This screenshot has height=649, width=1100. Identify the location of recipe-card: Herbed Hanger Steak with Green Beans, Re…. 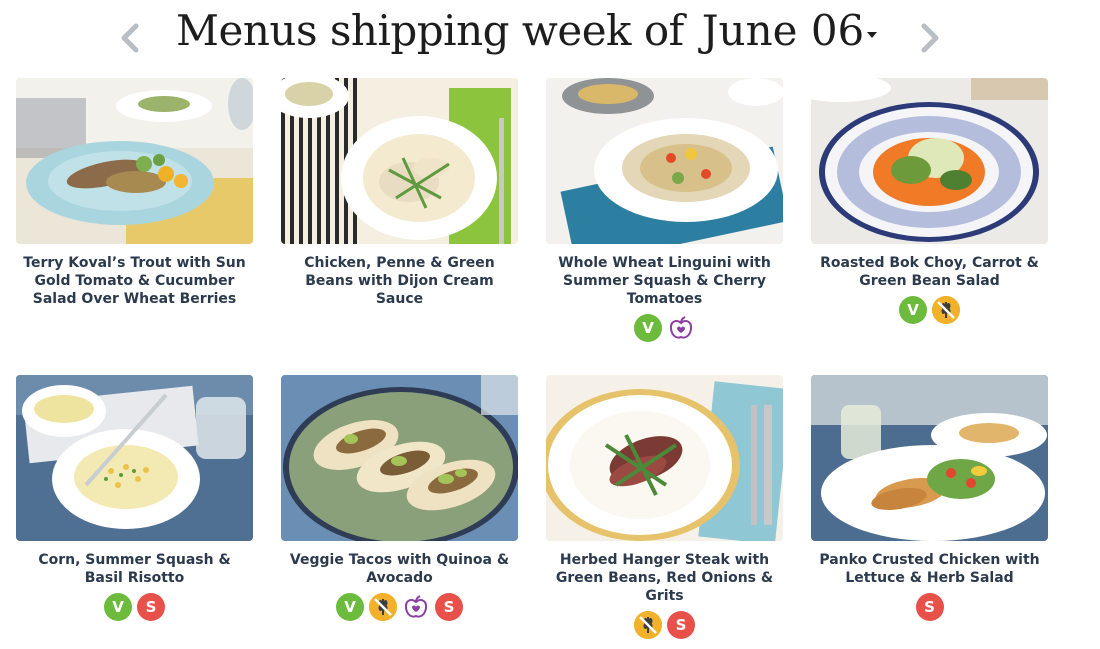
(664, 507).